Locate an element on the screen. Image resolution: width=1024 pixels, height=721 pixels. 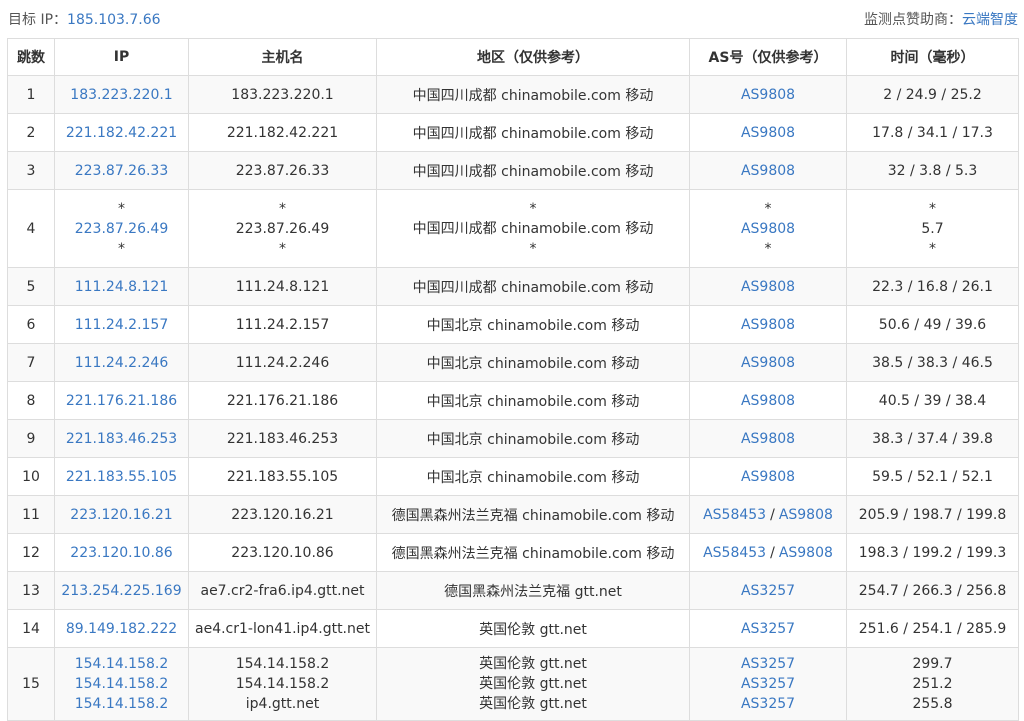
hop-cell: 11 is located at coordinates (31, 514).